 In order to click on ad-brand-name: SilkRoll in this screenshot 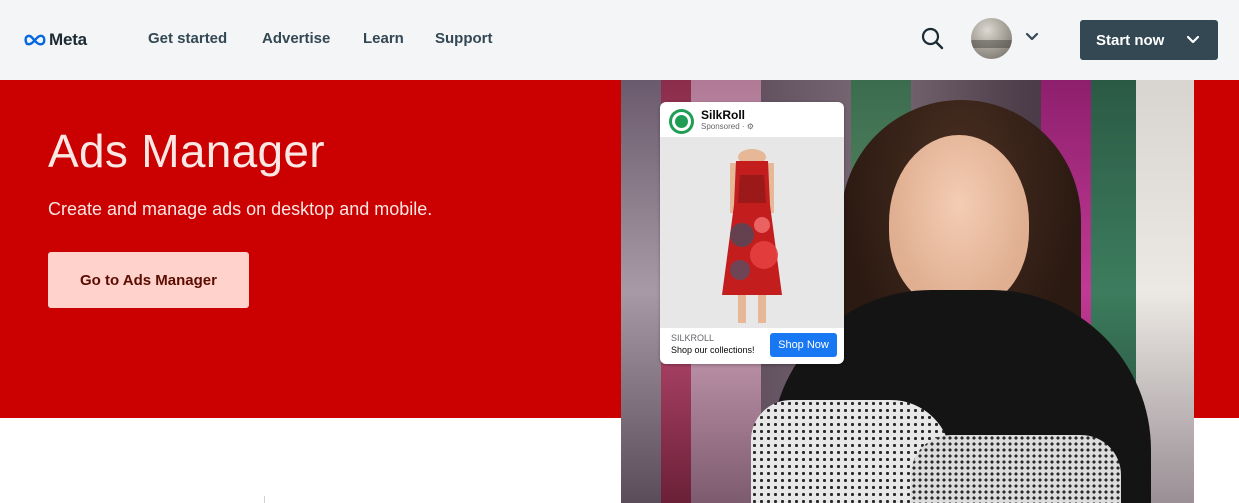, I will do `click(723, 115)`.